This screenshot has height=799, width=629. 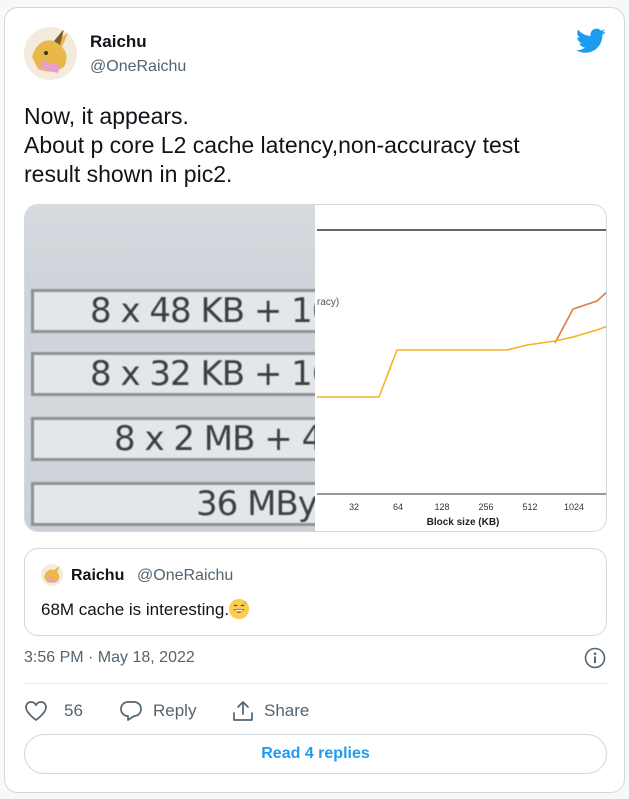 What do you see at coordinates (529, 507) in the screenshot?
I see `x-tick-label: 512` at bounding box center [529, 507].